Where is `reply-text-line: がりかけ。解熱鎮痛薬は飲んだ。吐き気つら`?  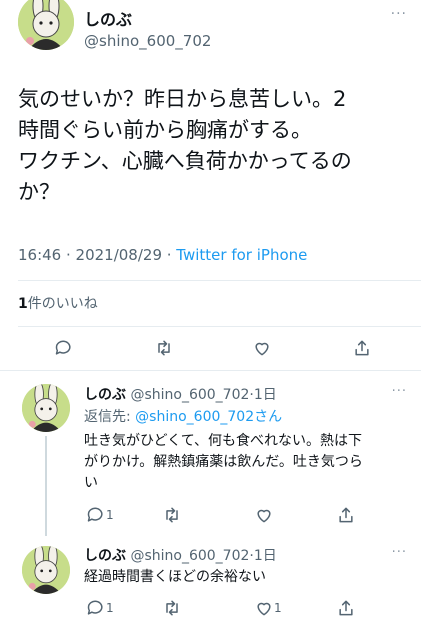
reply-text-line: がりかけ。解熱鎮痛薬は飲んだ。吐き気つら is located at coordinates (223, 462).